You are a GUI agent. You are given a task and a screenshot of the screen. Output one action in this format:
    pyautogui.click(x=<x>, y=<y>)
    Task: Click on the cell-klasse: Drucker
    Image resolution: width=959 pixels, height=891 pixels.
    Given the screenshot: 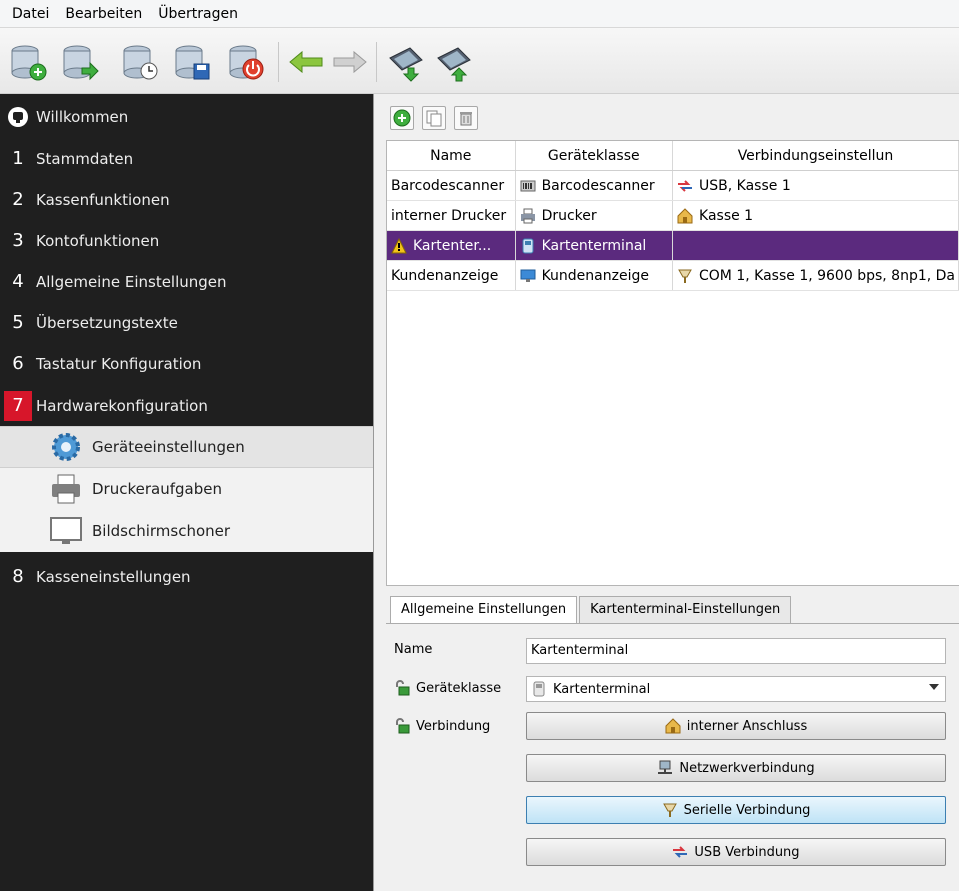 What is the action you would take?
    pyautogui.click(x=595, y=215)
    